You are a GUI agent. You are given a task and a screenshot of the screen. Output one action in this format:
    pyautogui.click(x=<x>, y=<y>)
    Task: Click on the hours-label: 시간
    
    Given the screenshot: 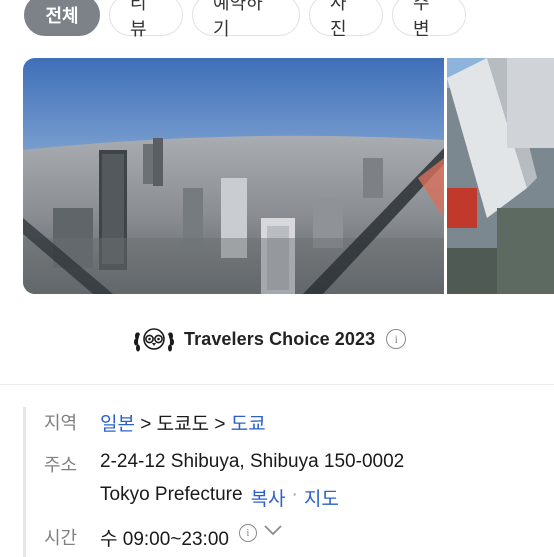 What is the action you would take?
    pyautogui.click(x=61, y=538)
    